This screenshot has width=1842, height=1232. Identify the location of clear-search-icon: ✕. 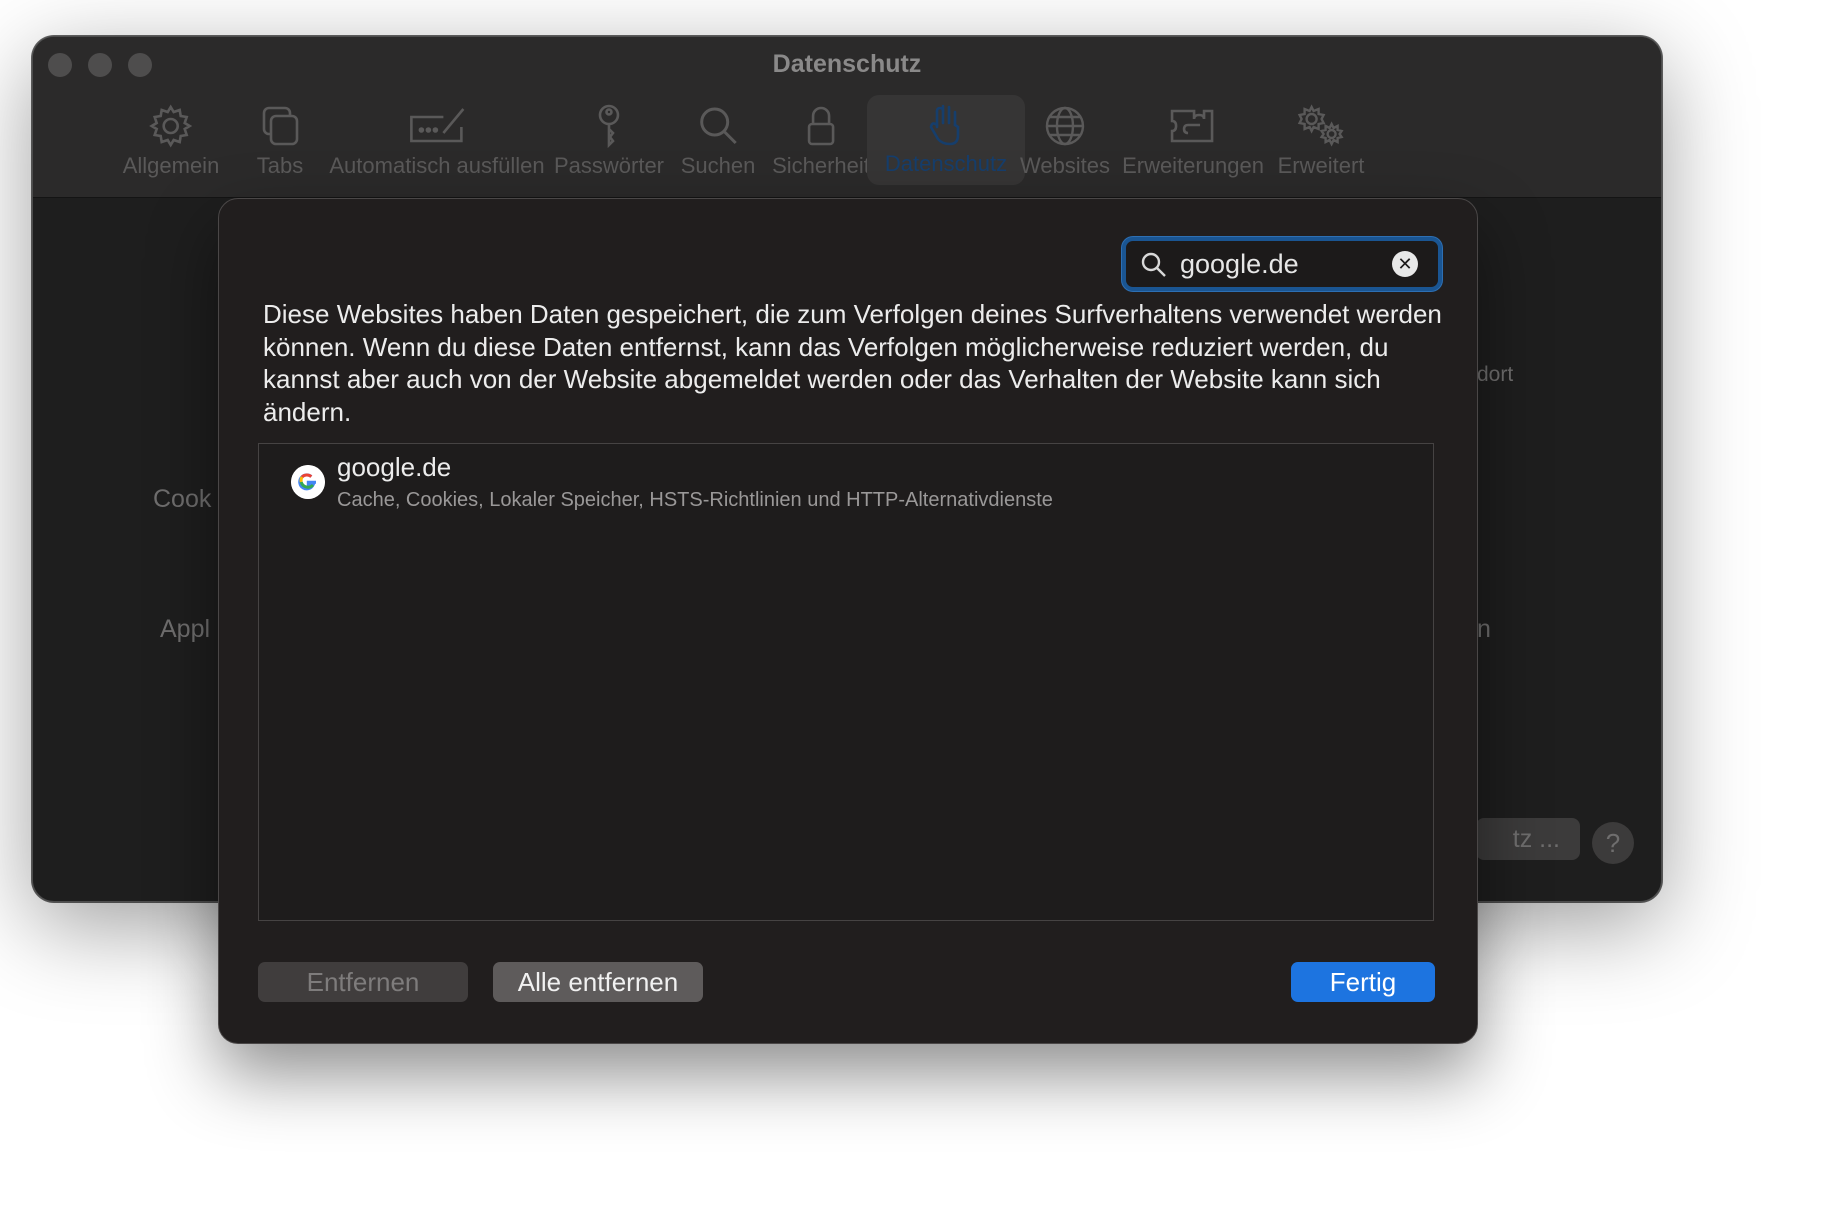
(1405, 264).